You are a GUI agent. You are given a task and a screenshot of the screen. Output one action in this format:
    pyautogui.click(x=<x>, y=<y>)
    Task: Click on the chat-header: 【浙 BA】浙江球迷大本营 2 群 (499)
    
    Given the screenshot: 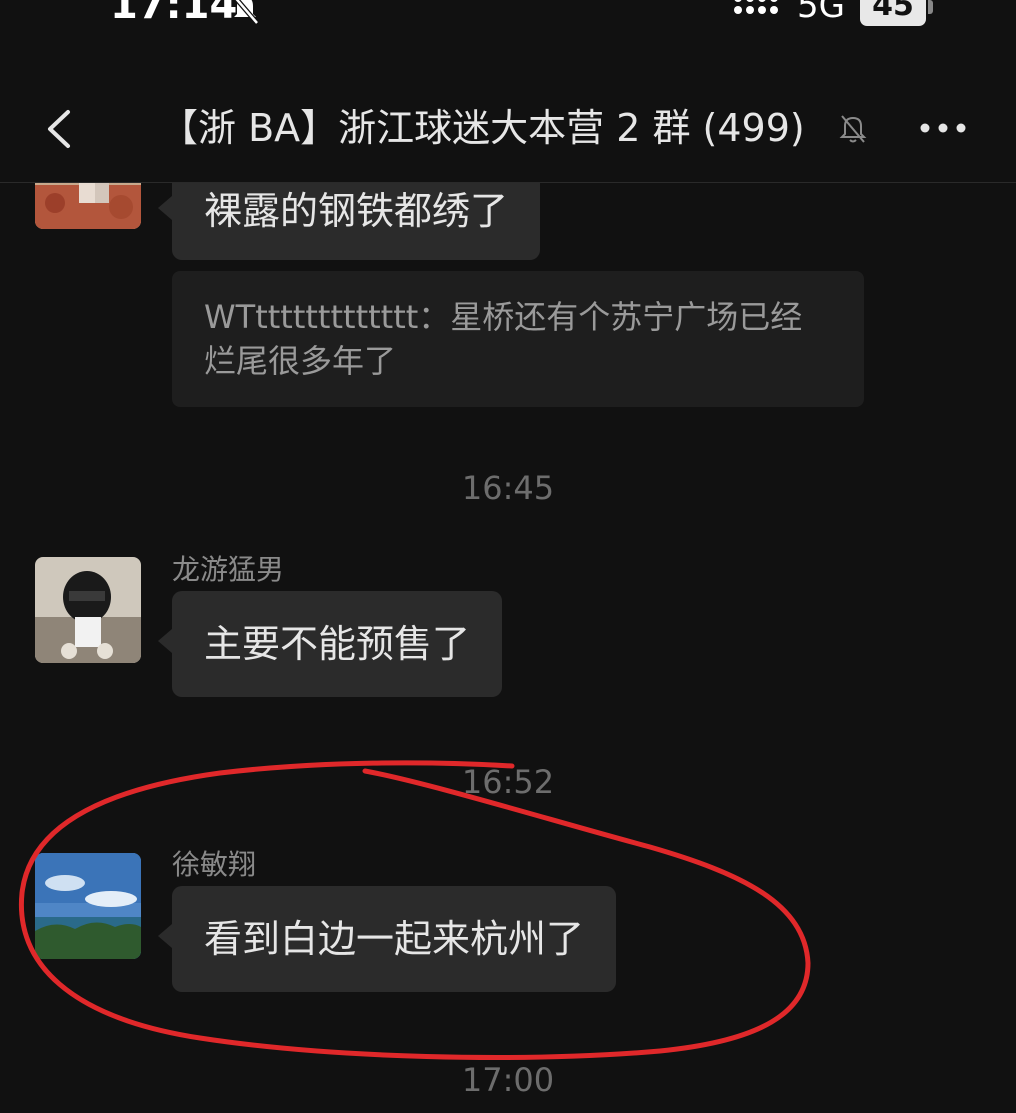 What is the action you would take?
    pyautogui.click(x=508, y=133)
    